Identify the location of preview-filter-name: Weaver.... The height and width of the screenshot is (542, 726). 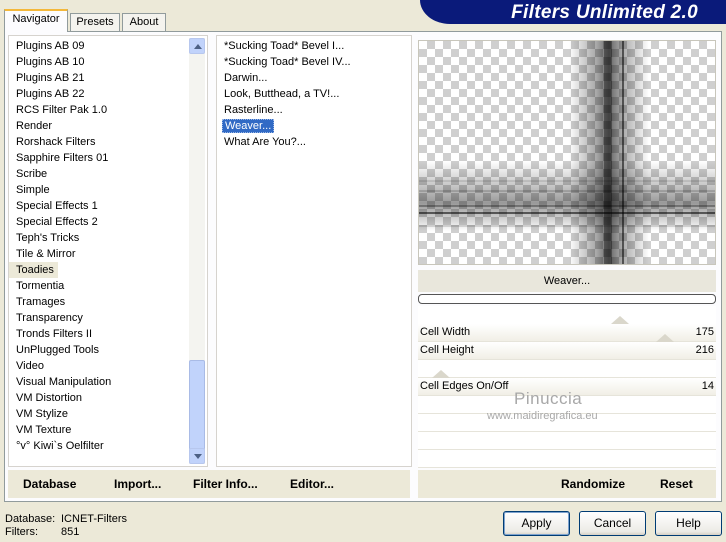
(567, 281).